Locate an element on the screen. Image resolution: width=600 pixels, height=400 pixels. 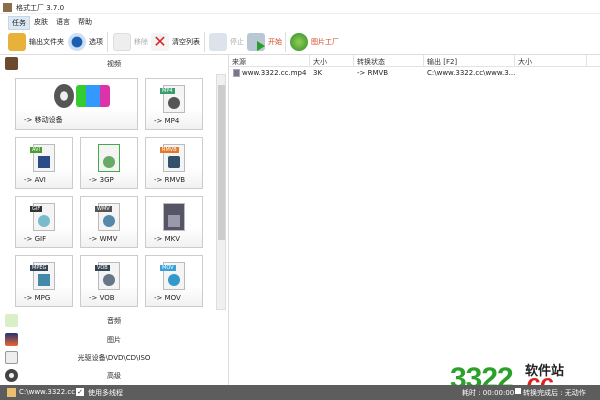
tile-mobile-device: -> 移动设备 is located at coordinates (76, 104).